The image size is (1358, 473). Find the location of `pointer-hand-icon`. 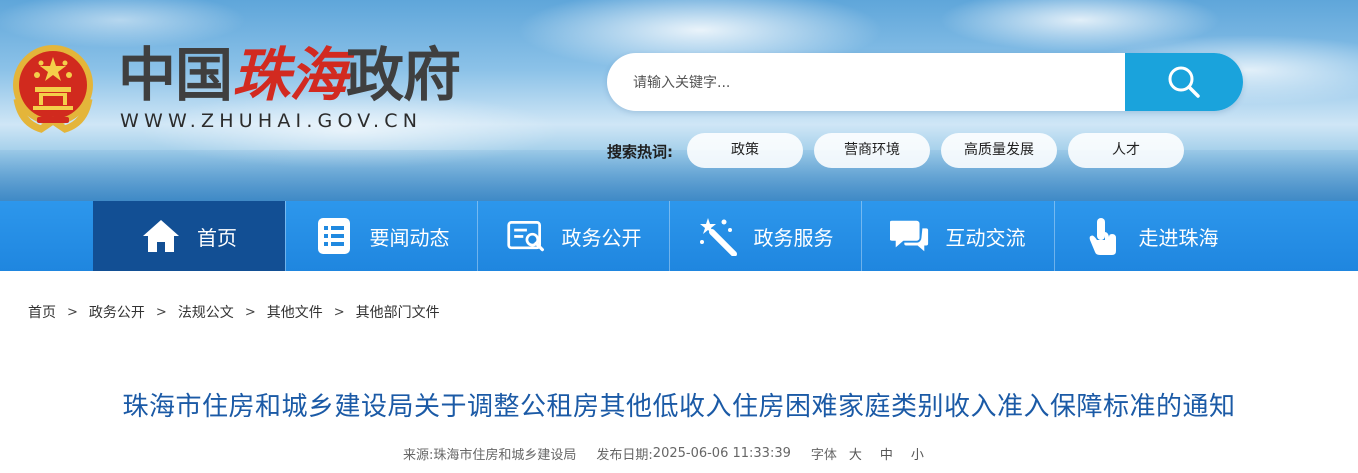

pointer-hand-icon is located at coordinates (1103, 236).